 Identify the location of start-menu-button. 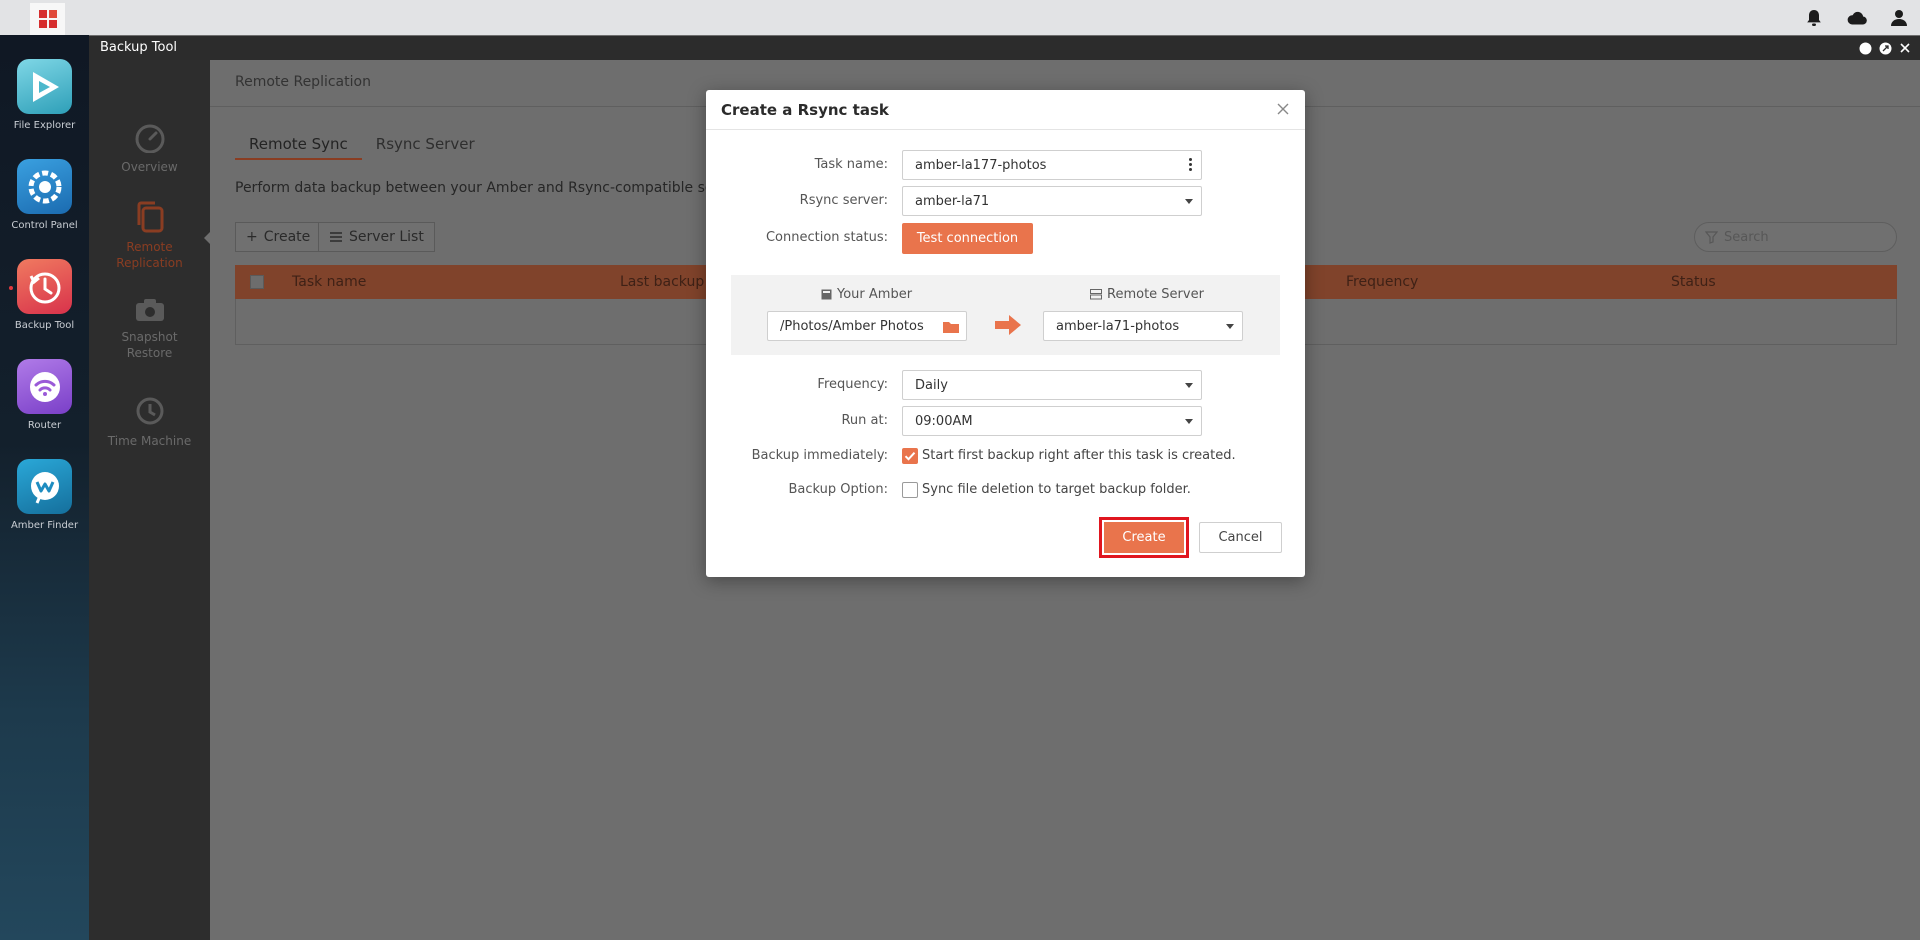
(47, 19).